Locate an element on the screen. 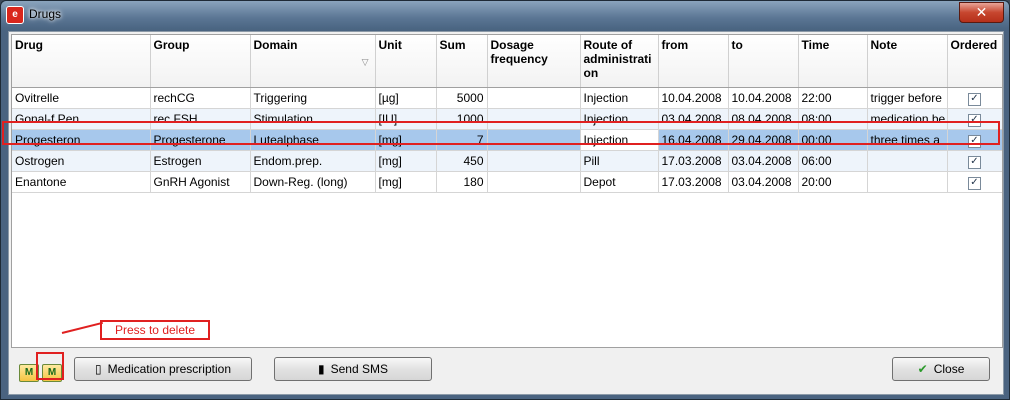 The height and width of the screenshot is (400, 1010). cell-drug: Ostrogen is located at coordinates (81, 161).